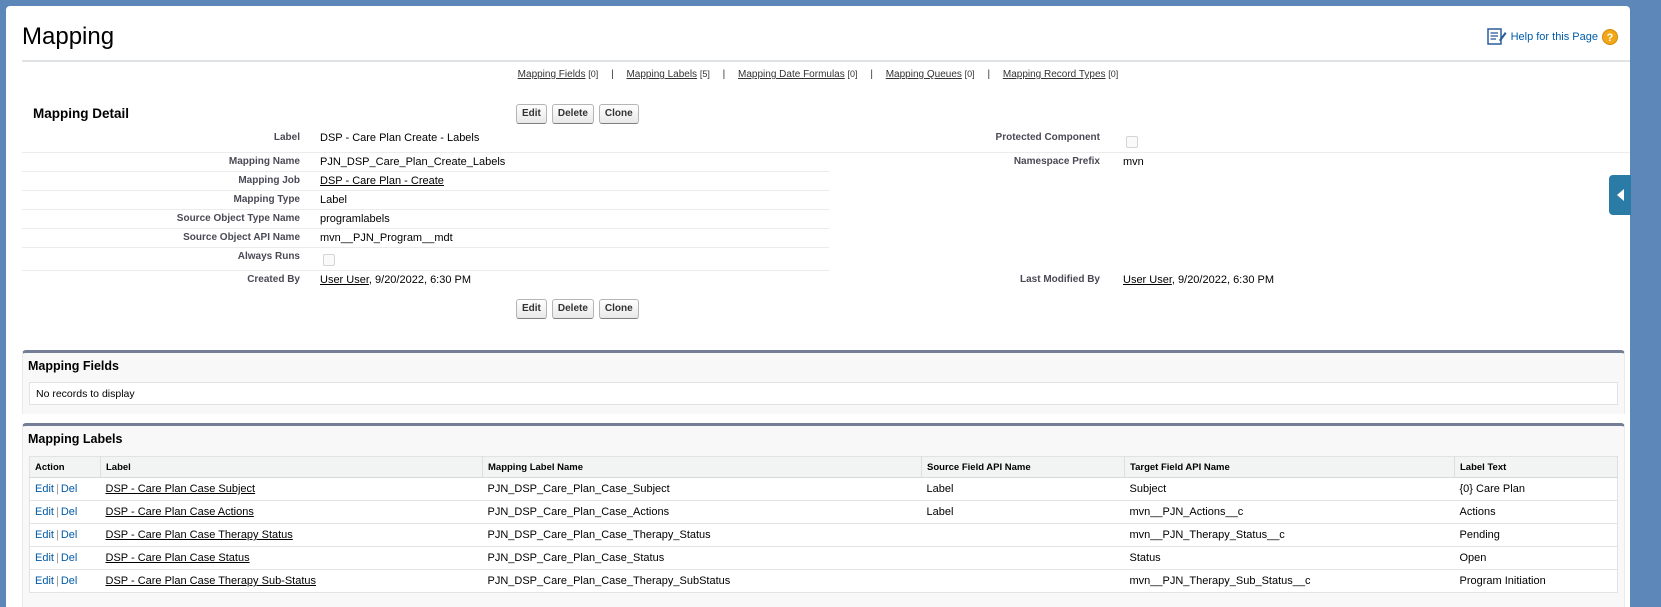  I want to click on label-record-link: DSP - Care Plan Case Actions, so click(180, 512).